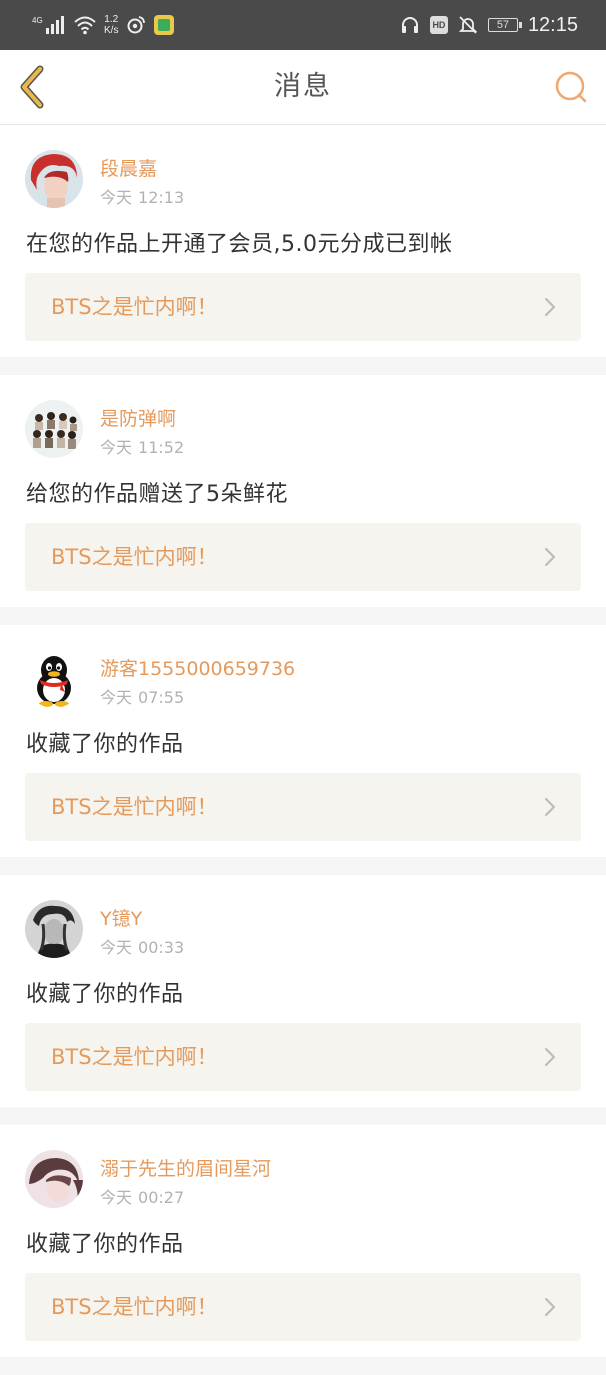  I want to click on bell-off-icon, so click(468, 25).